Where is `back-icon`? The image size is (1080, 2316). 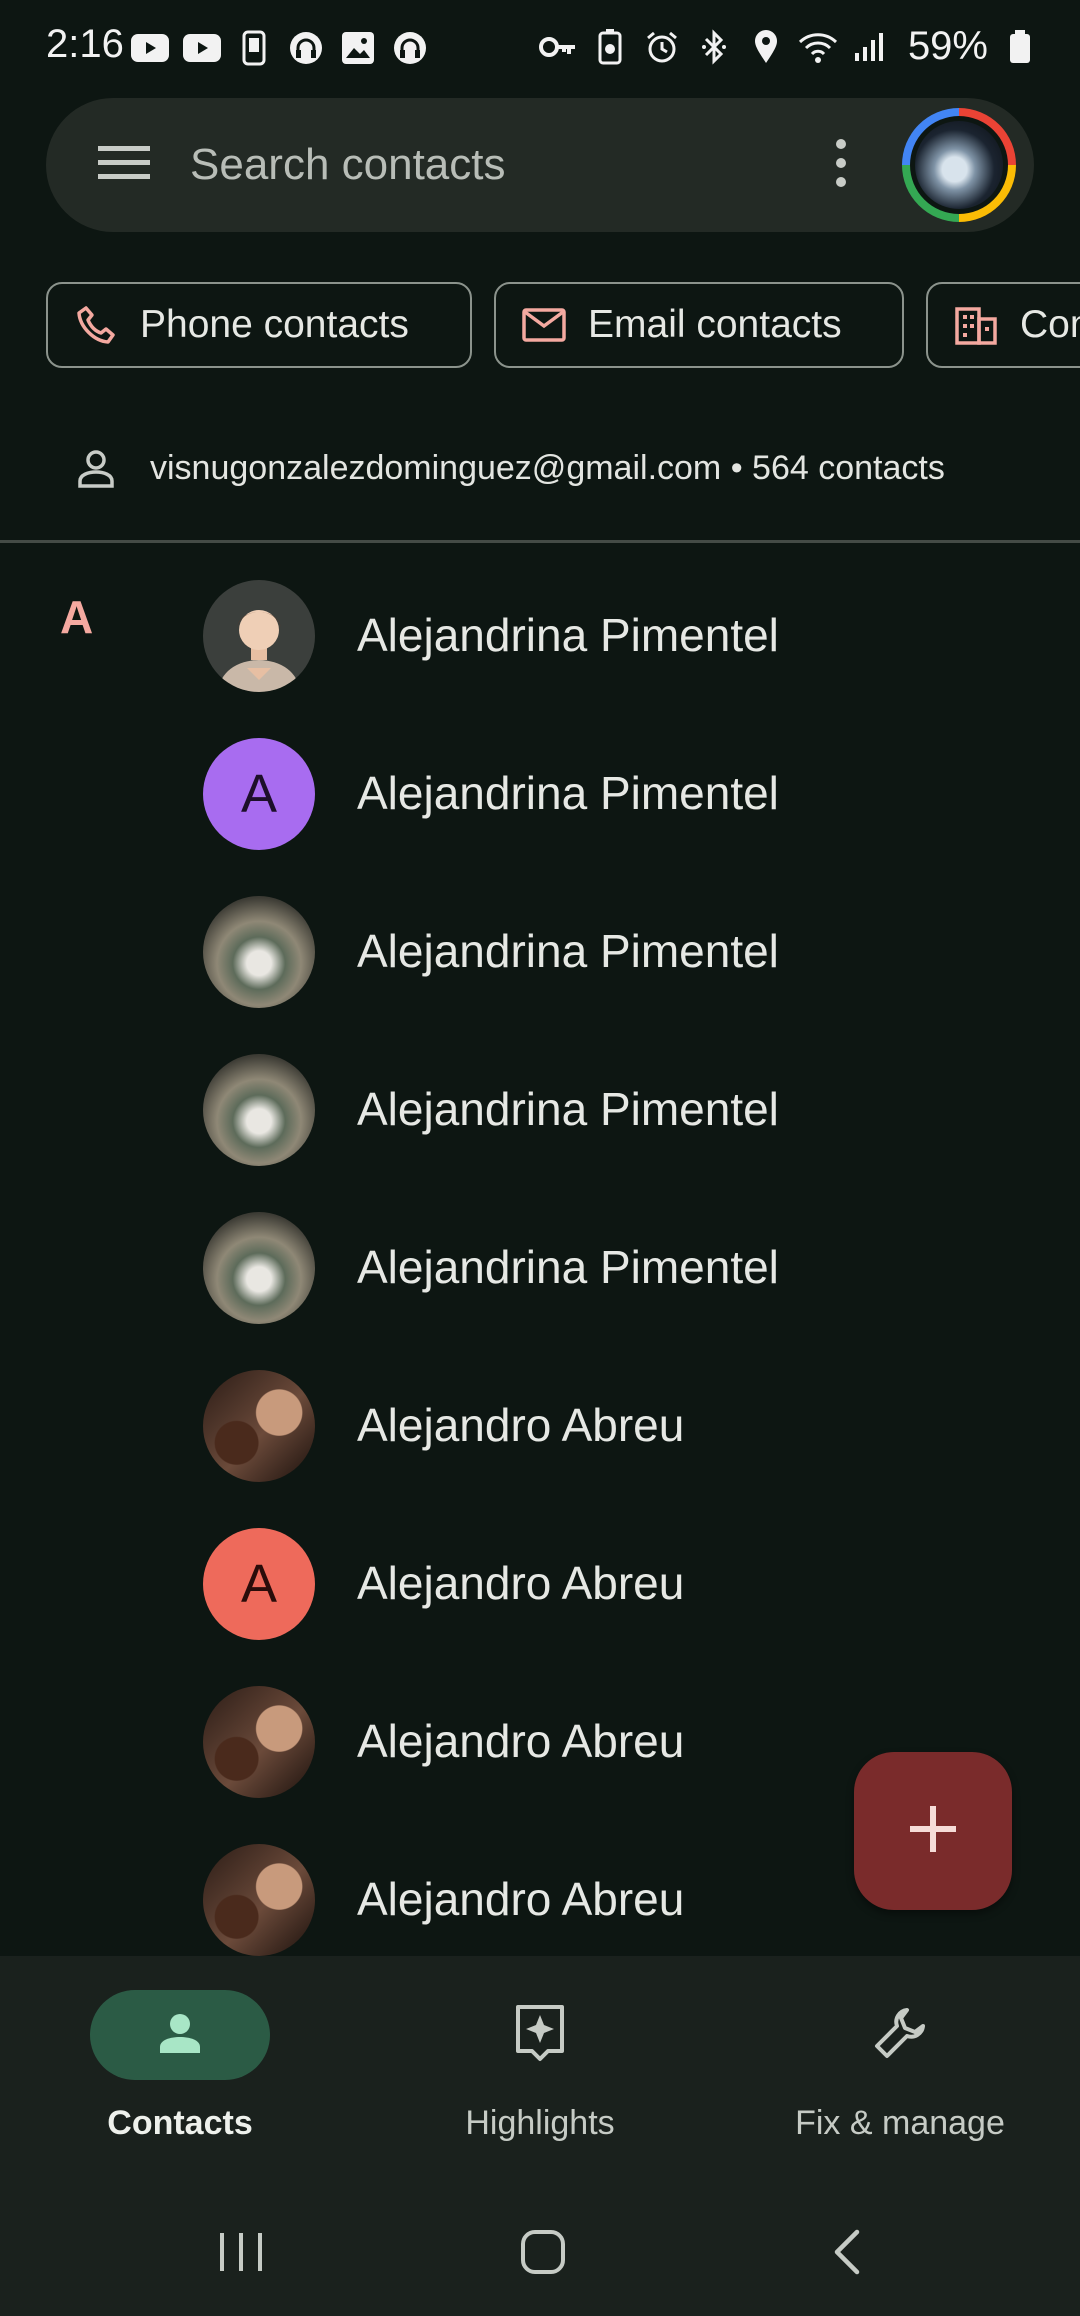
back-icon is located at coordinates (847, 2254).